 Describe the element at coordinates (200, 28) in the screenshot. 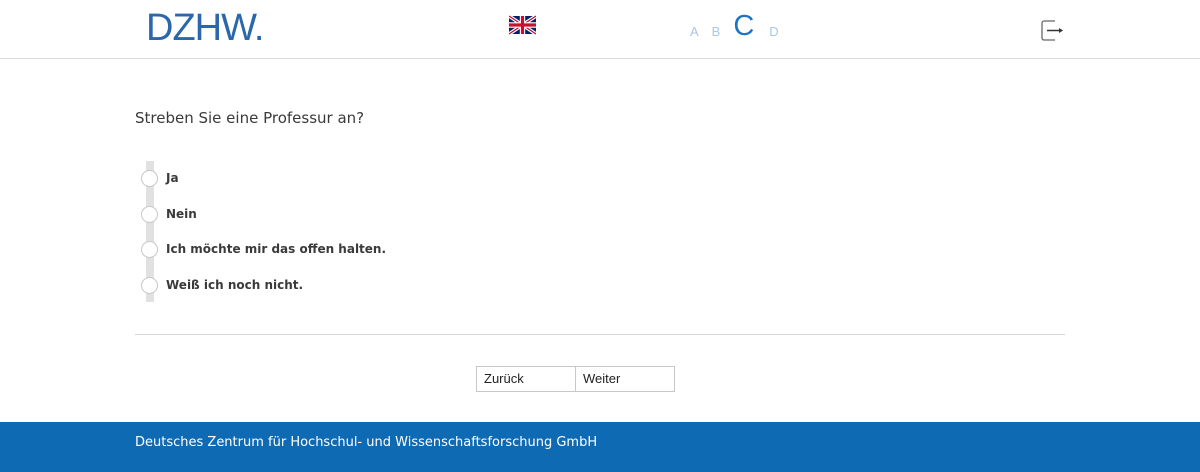

I see `logo-text: DZHW` at that location.